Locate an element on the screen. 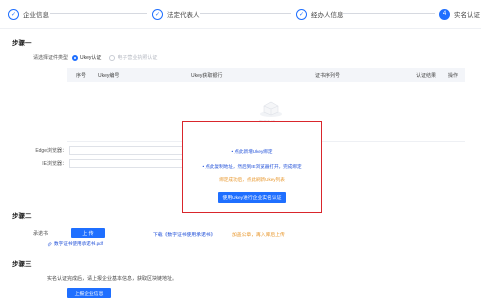 The width and height of the screenshot is (481, 301). edge-browser-label: Edge浏览器： is located at coordinates (51, 151).